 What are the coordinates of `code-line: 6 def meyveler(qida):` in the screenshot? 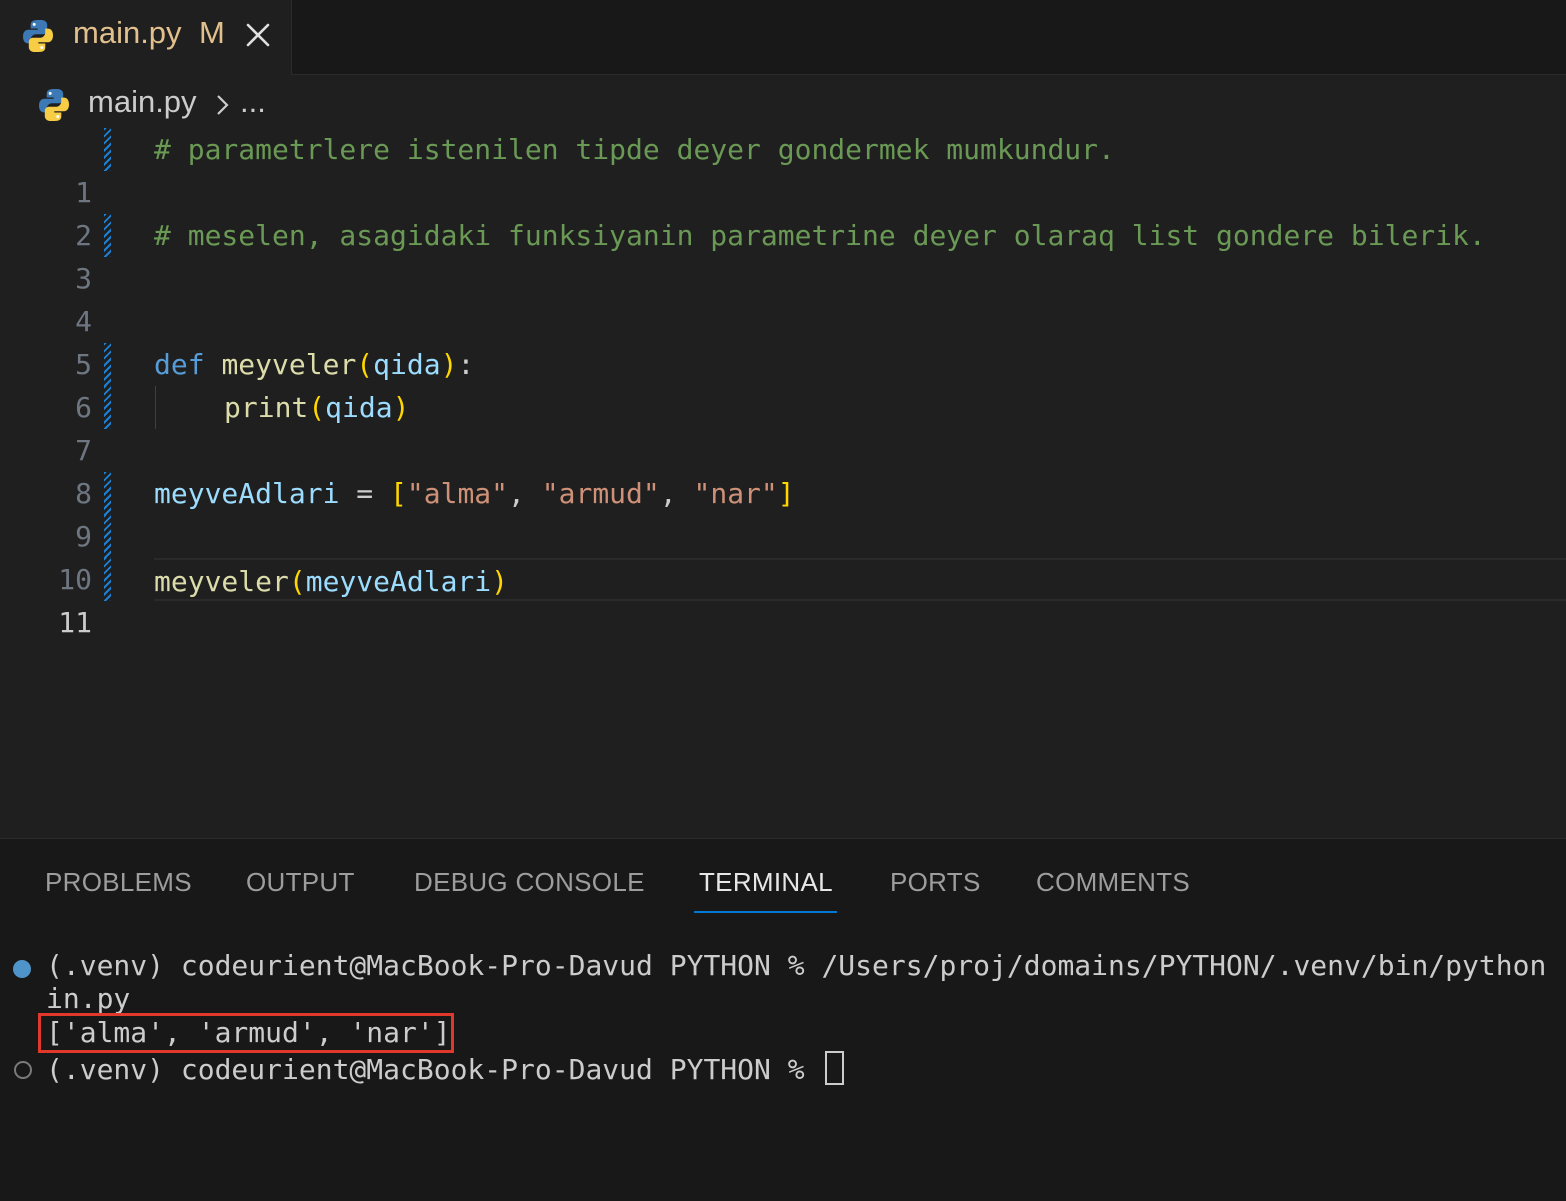 It's located at (783, 383).